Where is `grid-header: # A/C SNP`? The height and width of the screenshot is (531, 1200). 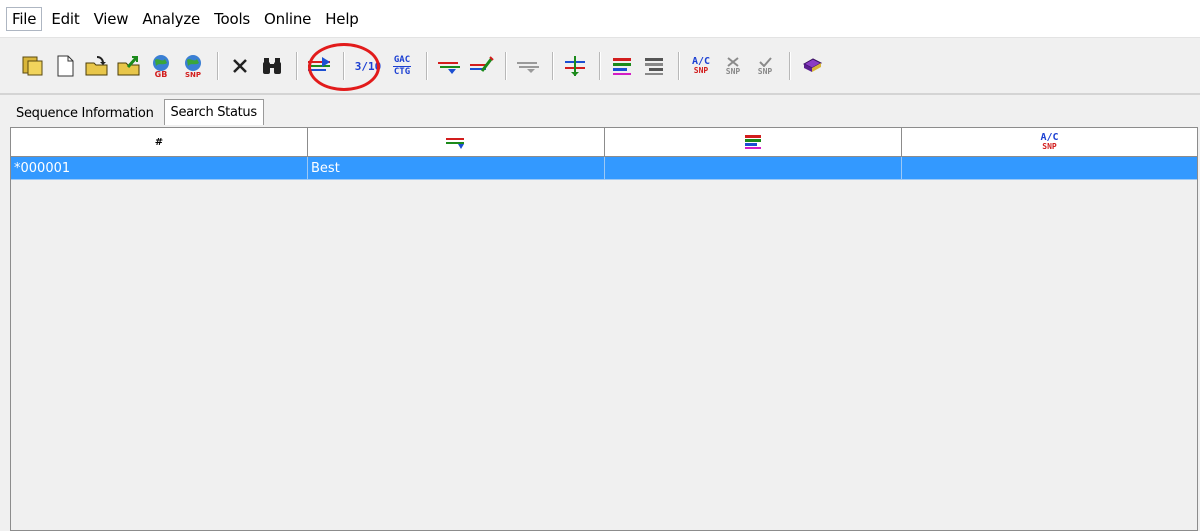 grid-header: # A/C SNP is located at coordinates (604, 142).